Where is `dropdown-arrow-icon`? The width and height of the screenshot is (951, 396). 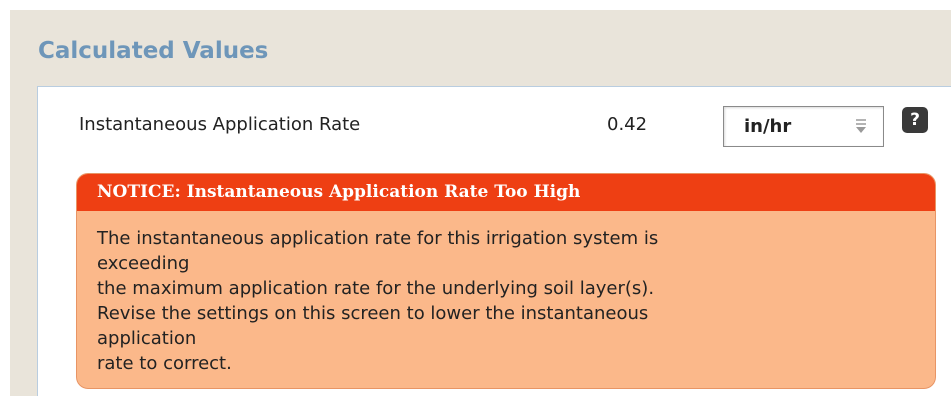
dropdown-arrow-icon is located at coordinates (861, 126).